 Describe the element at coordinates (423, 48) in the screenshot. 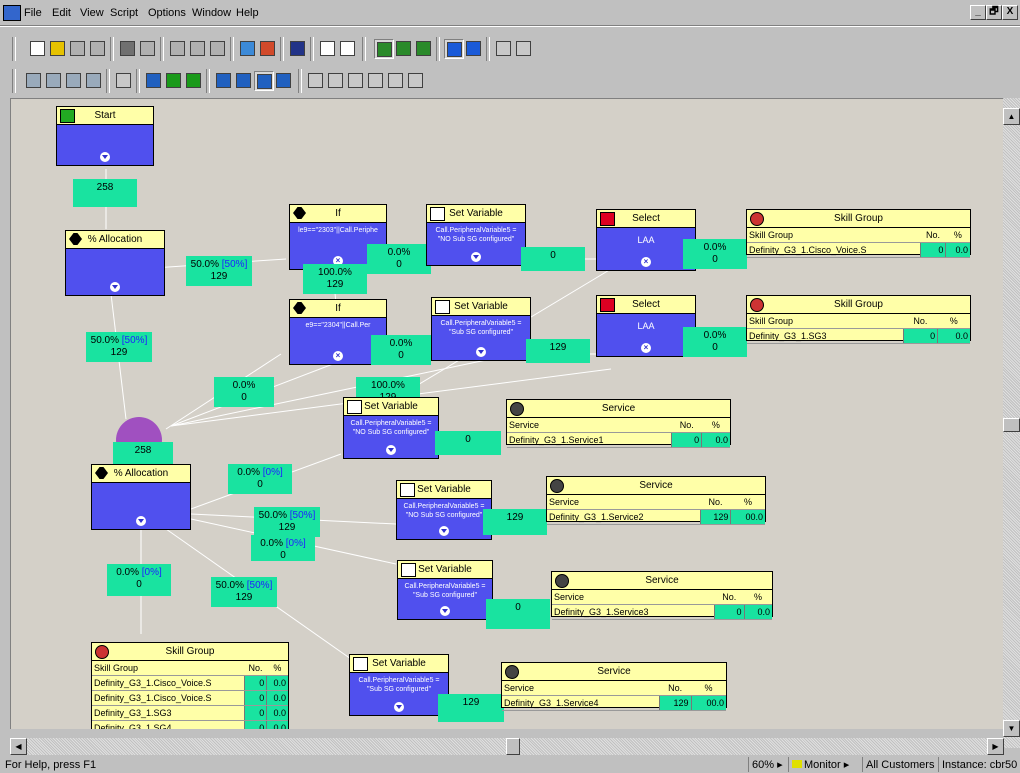

I see `edit-mode-icon` at that location.